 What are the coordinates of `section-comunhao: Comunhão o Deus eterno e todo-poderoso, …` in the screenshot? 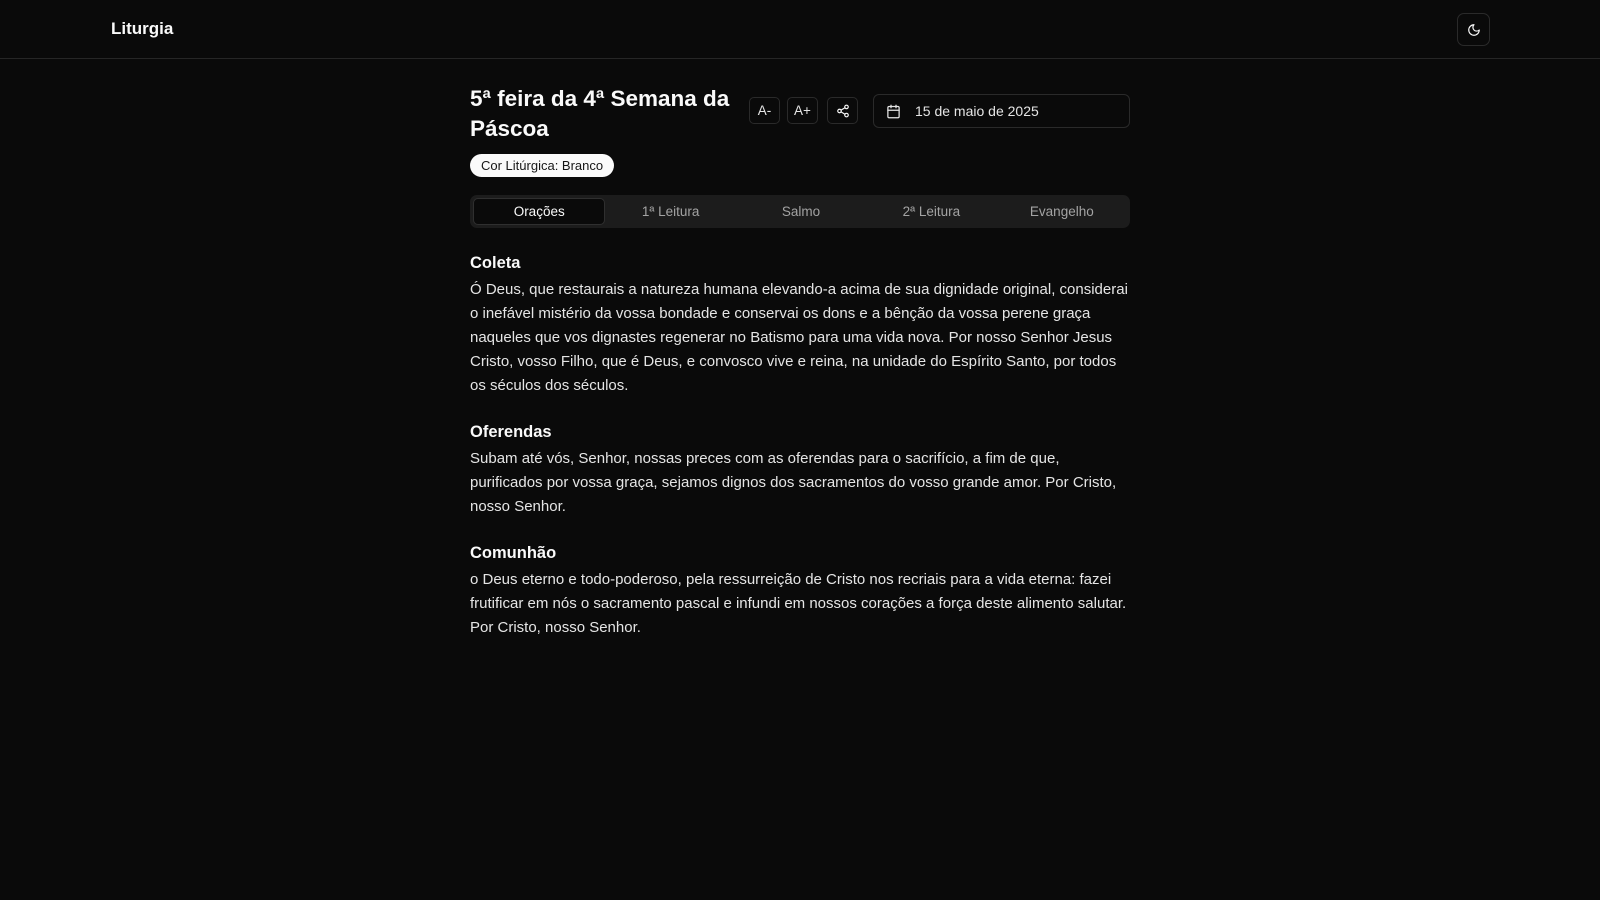 It's located at (800, 591).